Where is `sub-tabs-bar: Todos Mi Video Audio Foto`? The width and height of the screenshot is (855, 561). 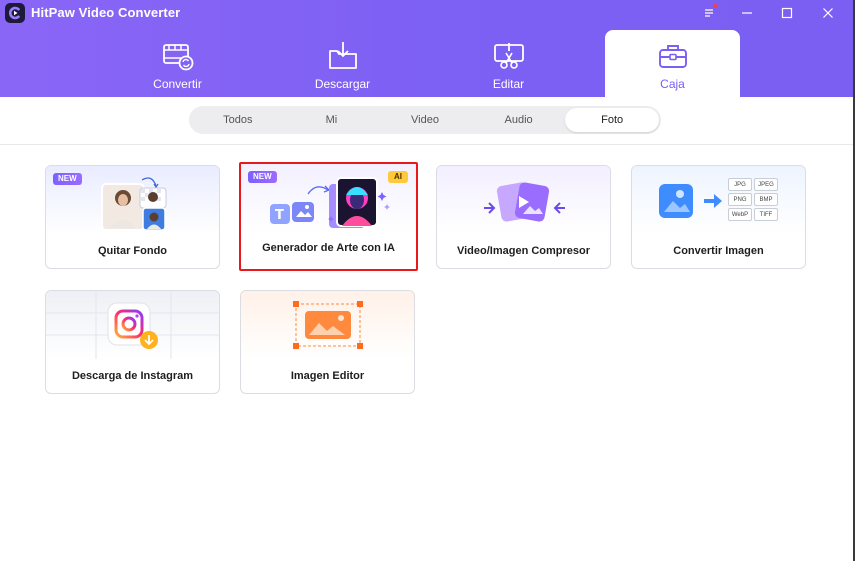
sub-tabs-bar: Todos Mi Video Audio Foto is located at coordinates (426, 121).